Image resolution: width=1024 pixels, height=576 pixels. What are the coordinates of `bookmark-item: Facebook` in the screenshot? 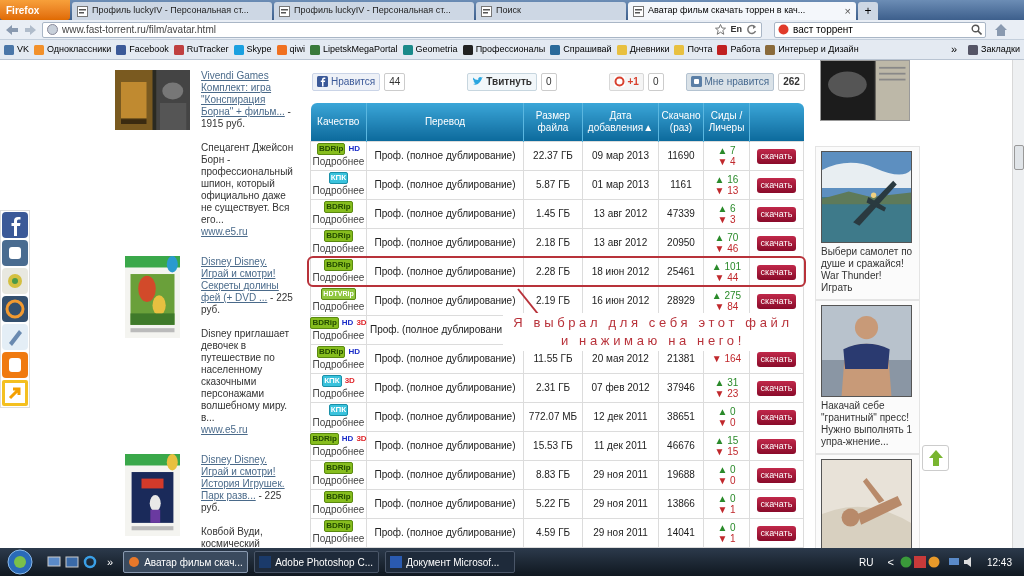 It's located at (142, 49).